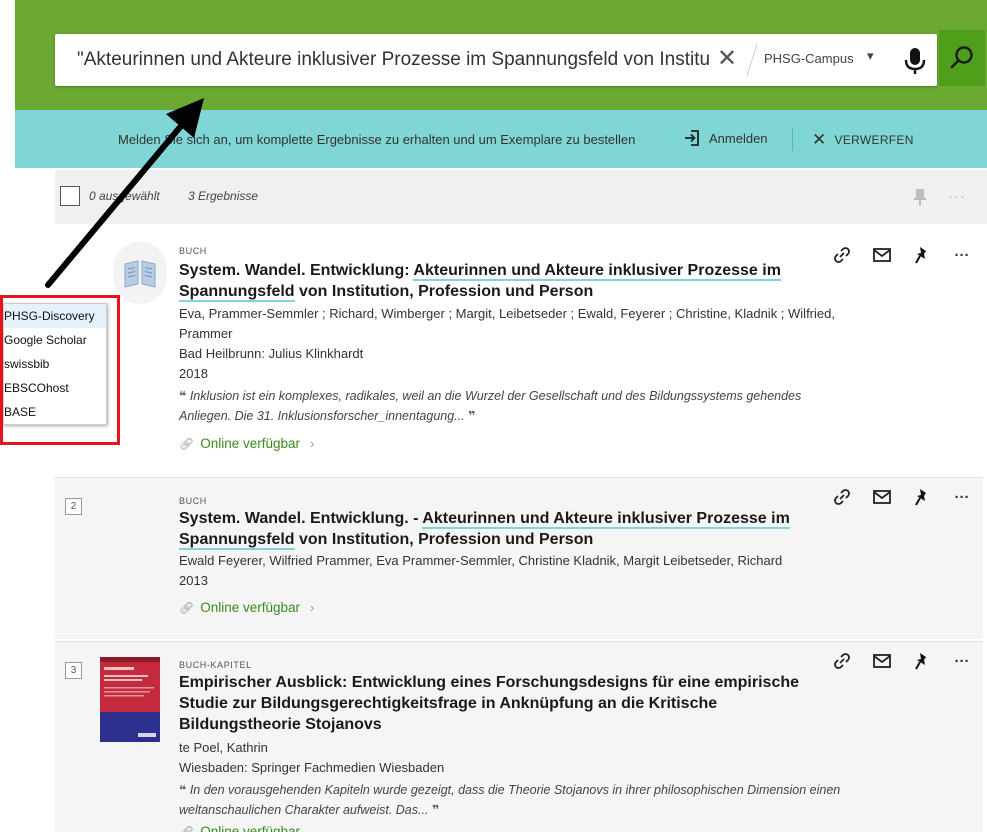 The image size is (987, 832). What do you see at coordinates (223, 747) in the screenshot?
I see `result-authors: te Poel, Kathrin` at bounding box center [223, 747].